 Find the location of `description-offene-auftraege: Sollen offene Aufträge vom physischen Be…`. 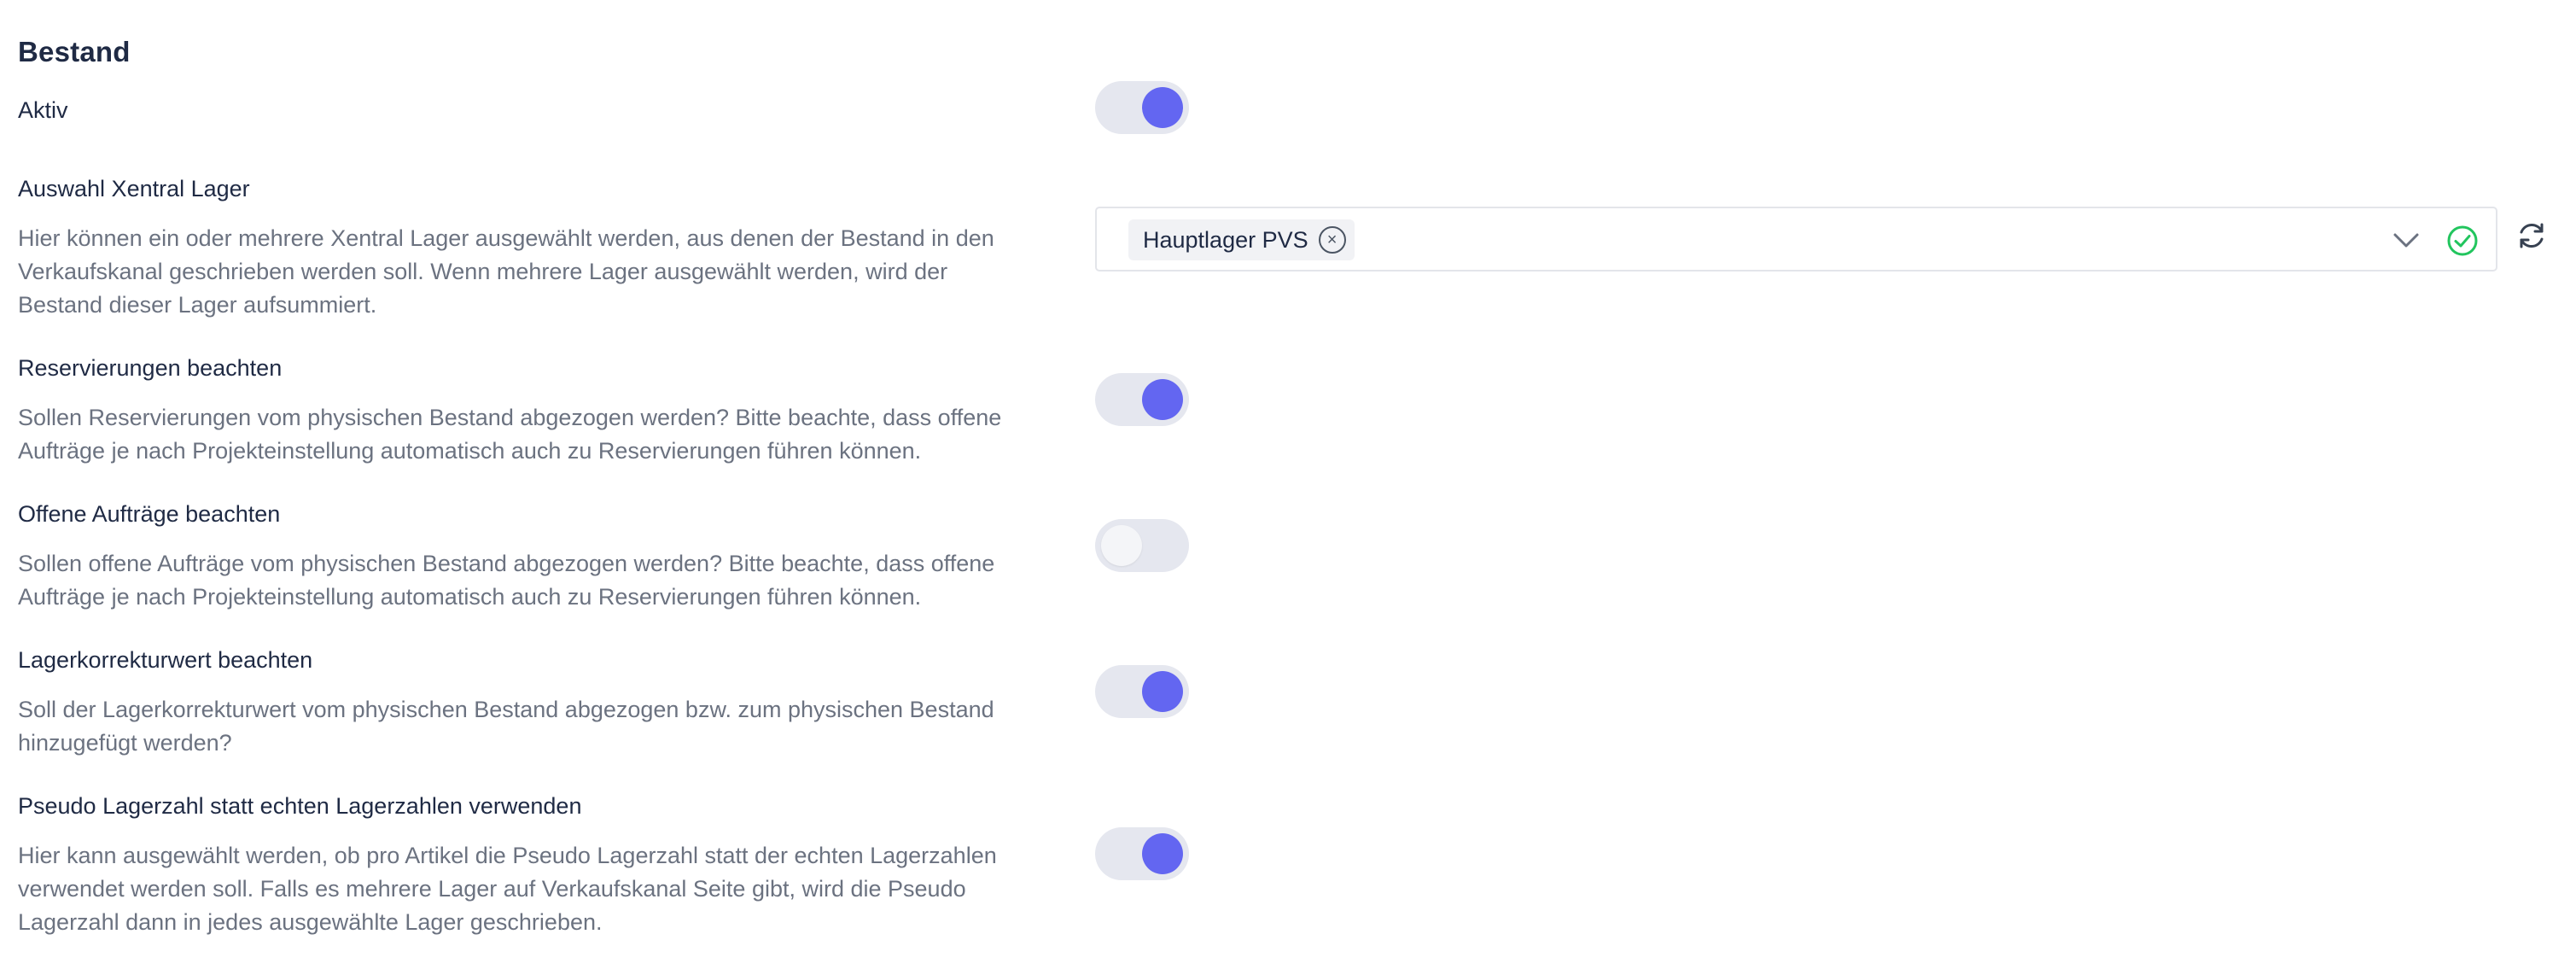

description-offene-auftraege: Sollen offene Aufträge vom physischen Be… is located at coordinates (530, 580).